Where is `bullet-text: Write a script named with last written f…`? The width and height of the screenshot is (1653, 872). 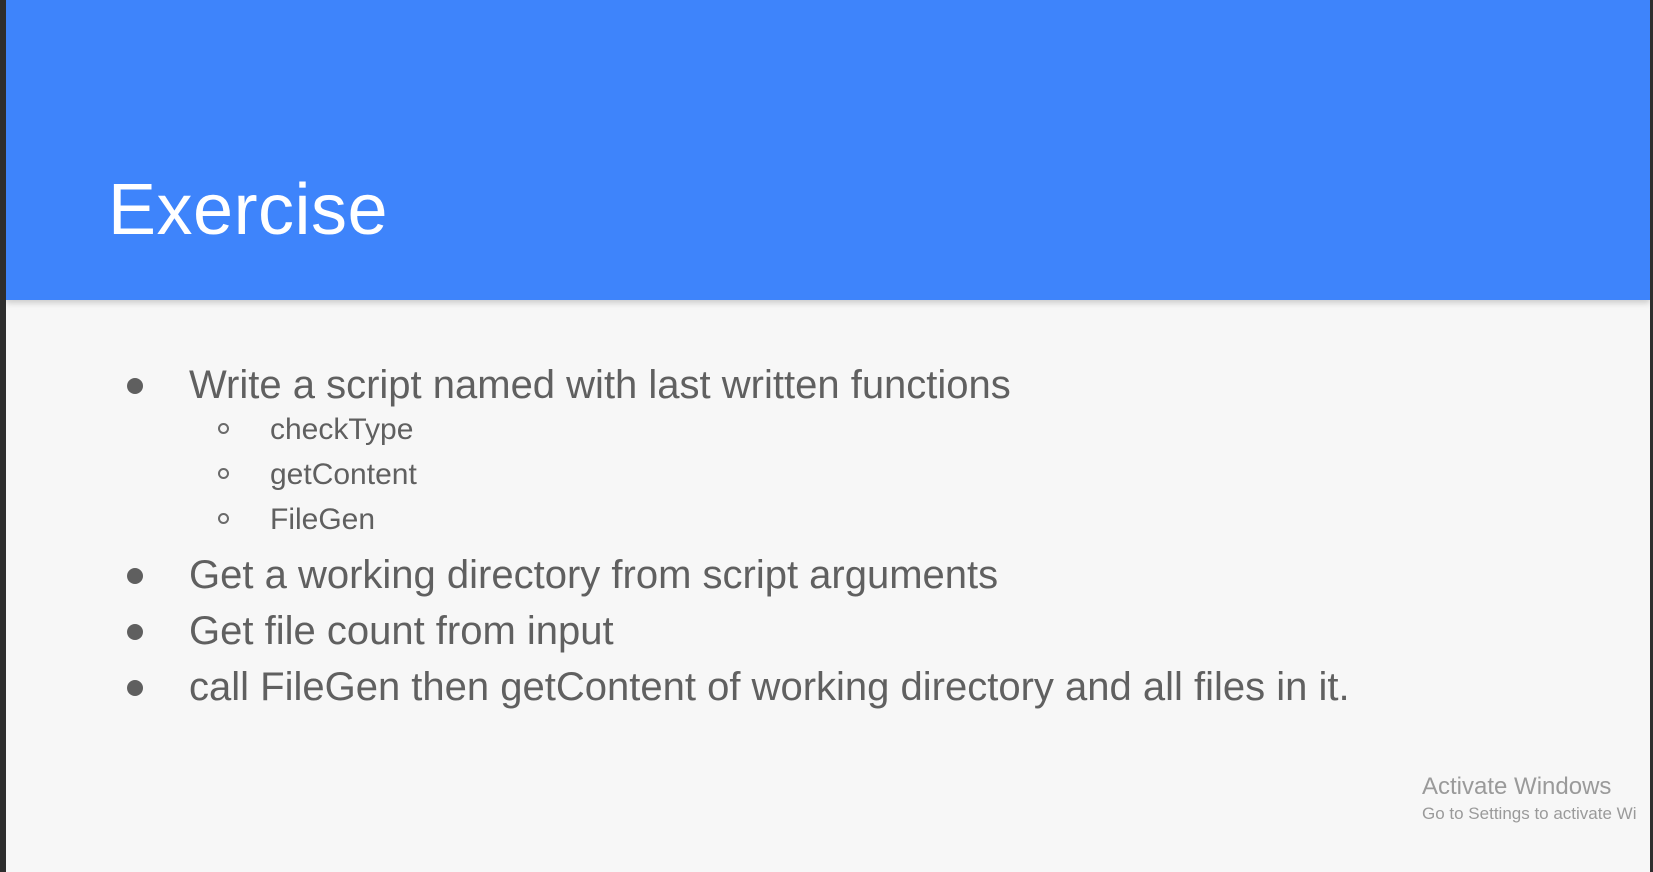 bullet-text: Write a script named with last written f… is located at coordinates (600, 385).